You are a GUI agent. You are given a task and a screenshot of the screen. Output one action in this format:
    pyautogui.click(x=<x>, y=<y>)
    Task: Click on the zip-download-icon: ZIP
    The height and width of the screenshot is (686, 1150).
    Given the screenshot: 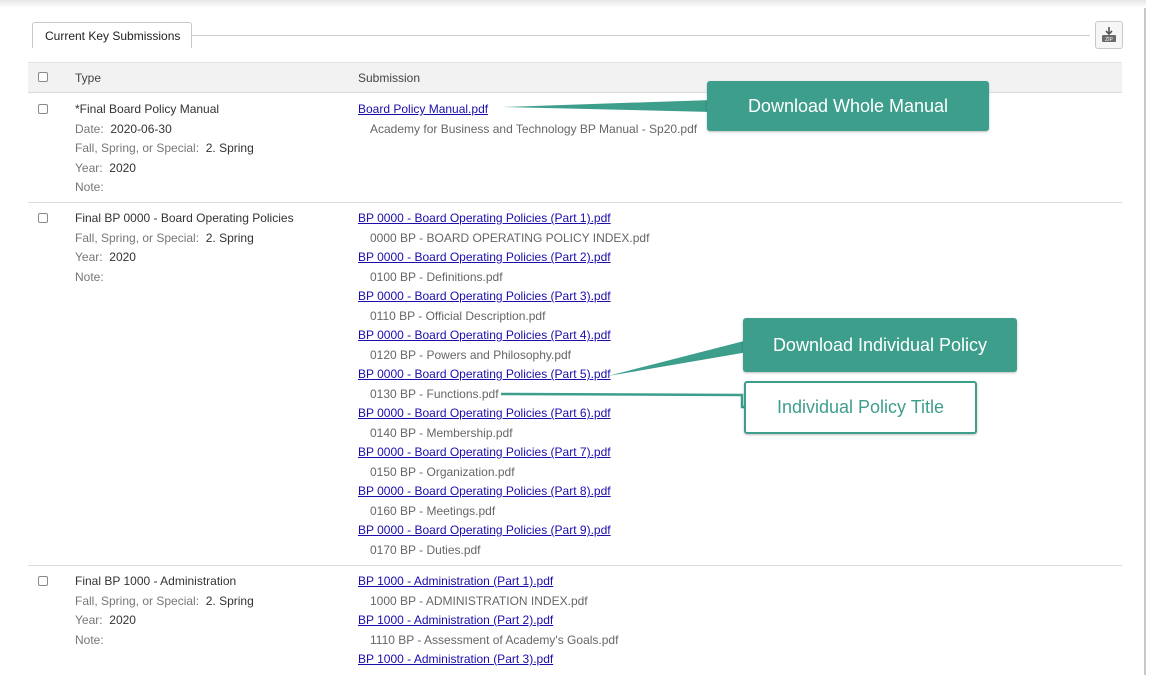 What is the action you would take?
    pyautogui.click(x=1109, y=35)
    